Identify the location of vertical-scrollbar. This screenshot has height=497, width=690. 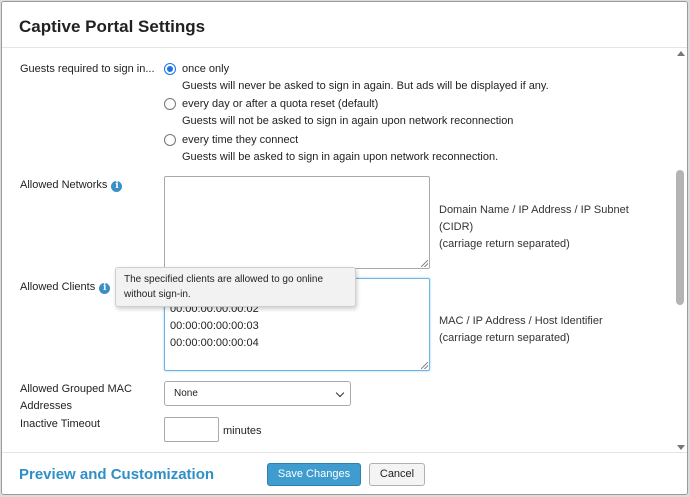
(680, 250).